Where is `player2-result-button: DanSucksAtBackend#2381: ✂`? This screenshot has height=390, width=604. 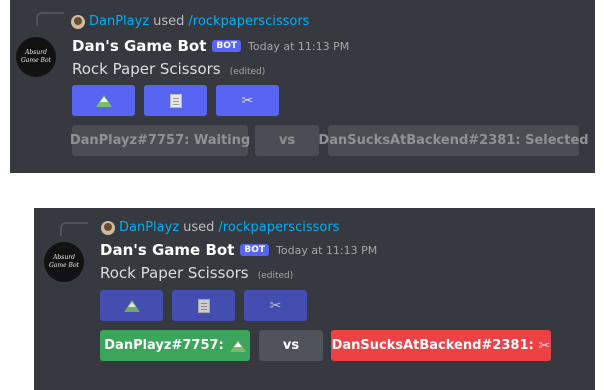 player2-result-button: DanSucksAtBackend#2381: ✂ is located at coordinates (441, 345).